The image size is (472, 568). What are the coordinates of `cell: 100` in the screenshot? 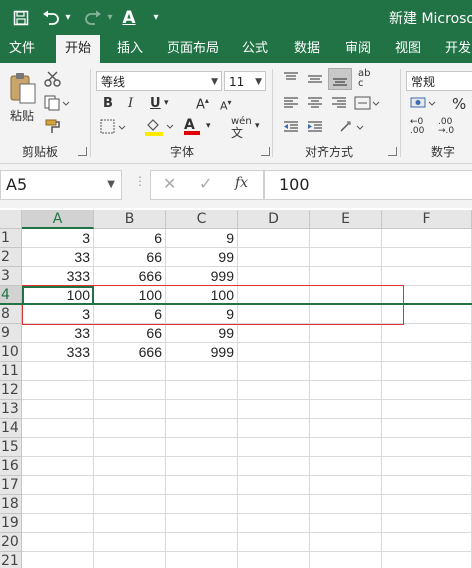 It's located at (202, 295).